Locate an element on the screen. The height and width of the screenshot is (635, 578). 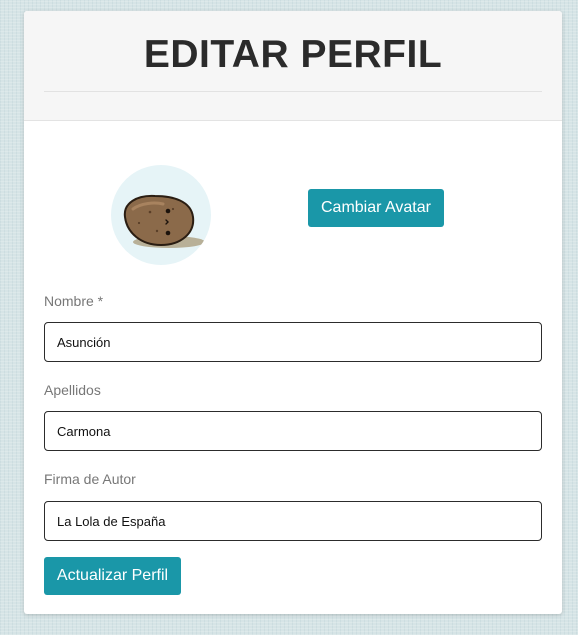
apellidos-input is located at coordinates (293, 431).